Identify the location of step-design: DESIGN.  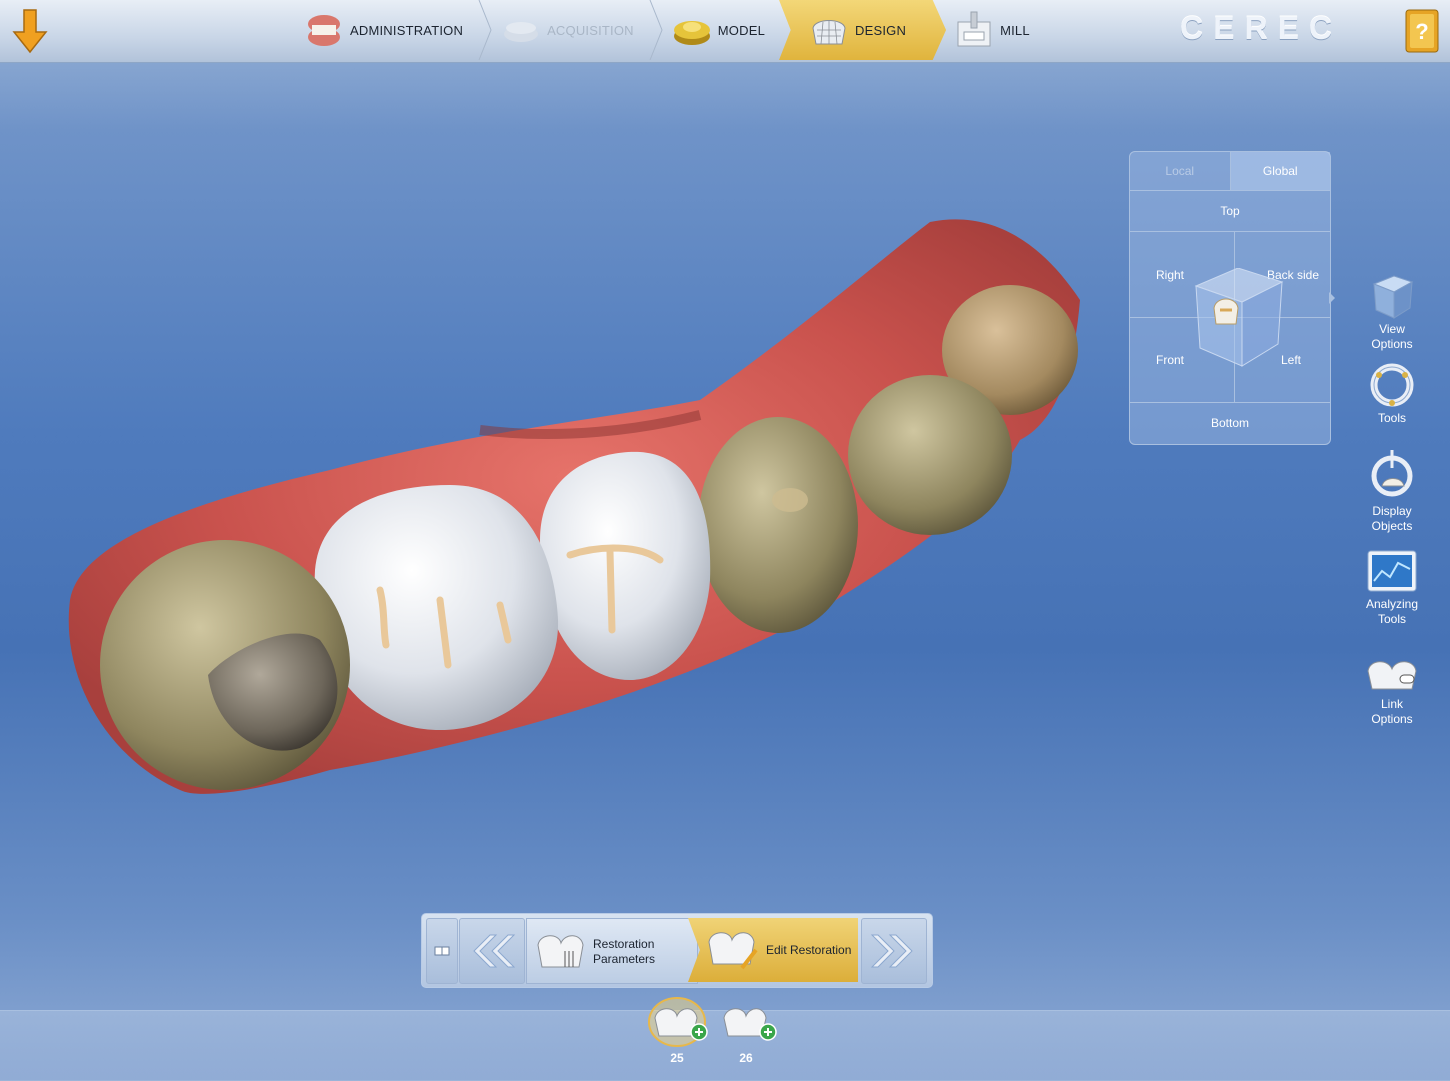
(863, 30).